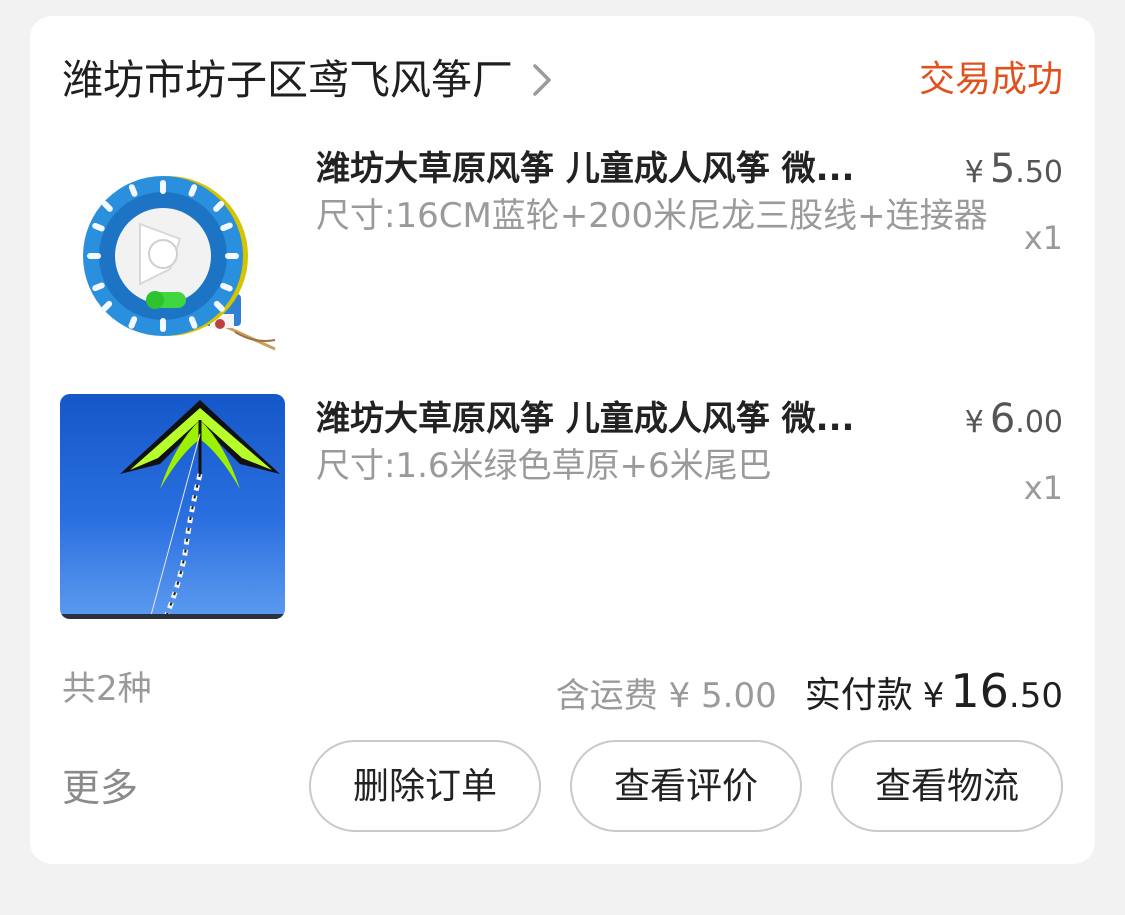 The image size is (1125, 915). What do you see at coordinates (858, 695) in the screenshot?
I see `paid-label: 实付款` at bounding box center [858, 695].